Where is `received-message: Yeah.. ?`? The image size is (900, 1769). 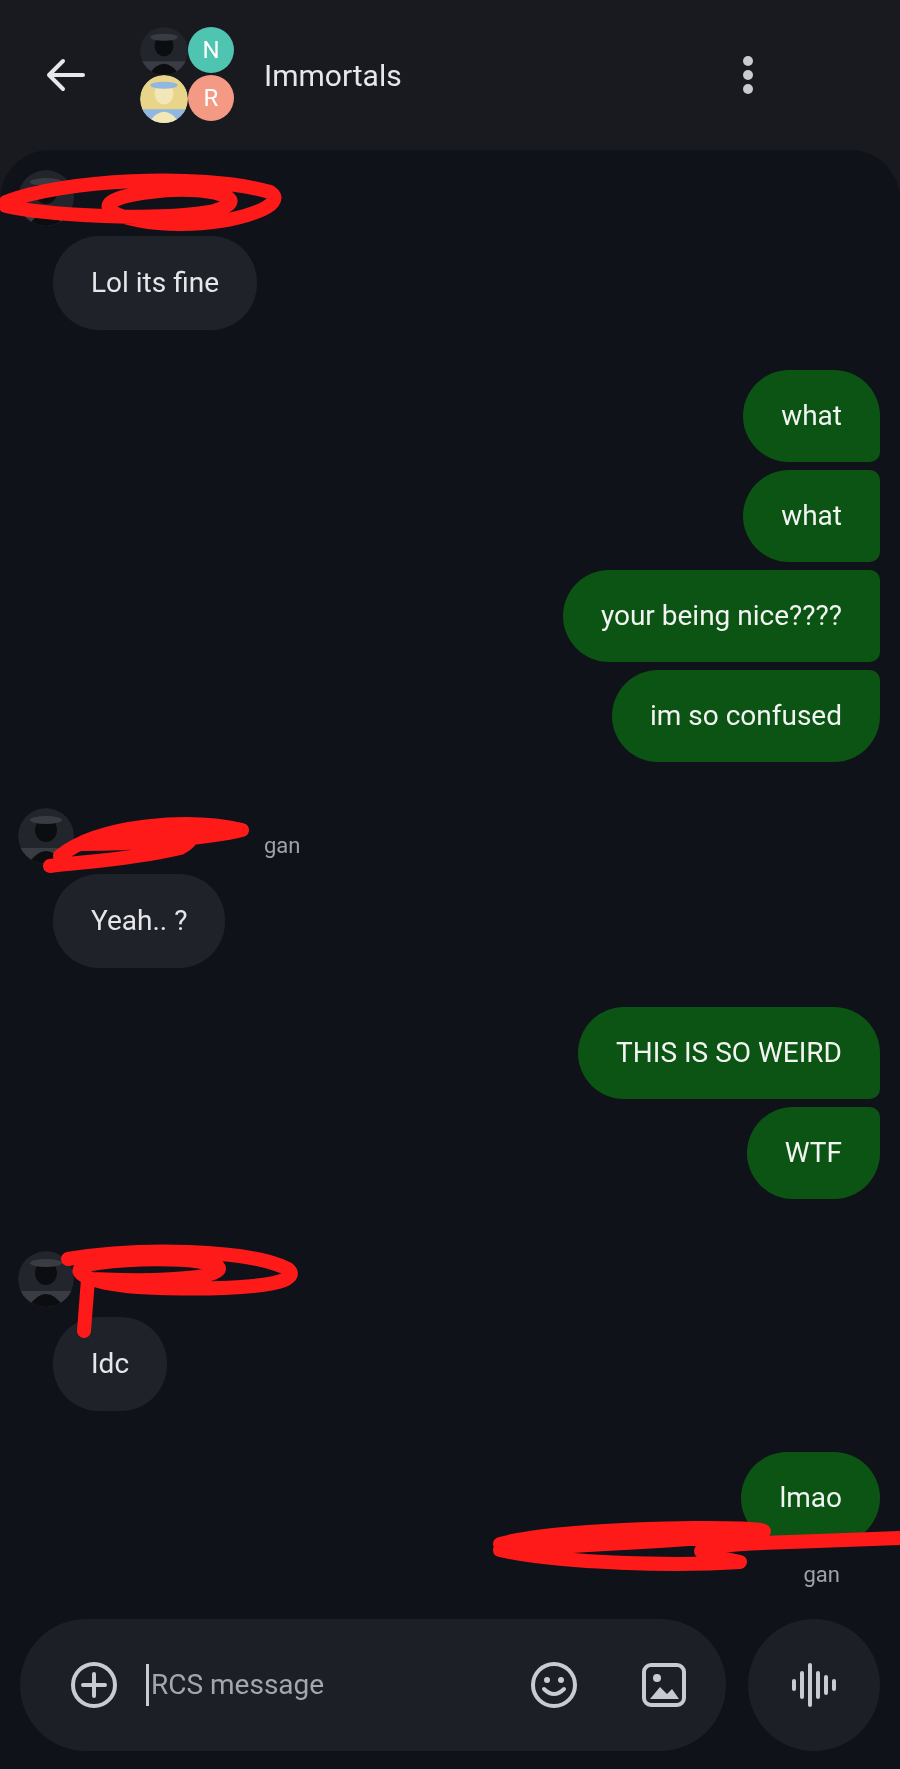 received-message: Yeah.. ? is located at coordinates (139, 921).